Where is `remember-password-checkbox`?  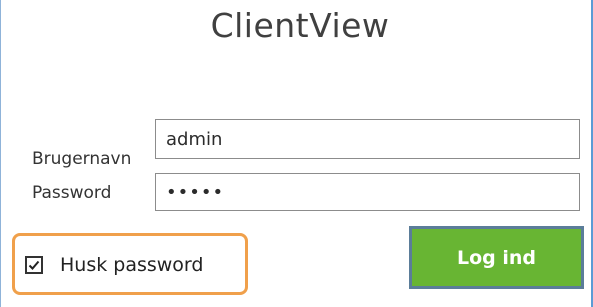
remember-password-checkbox is located at coordinates (34, 265).